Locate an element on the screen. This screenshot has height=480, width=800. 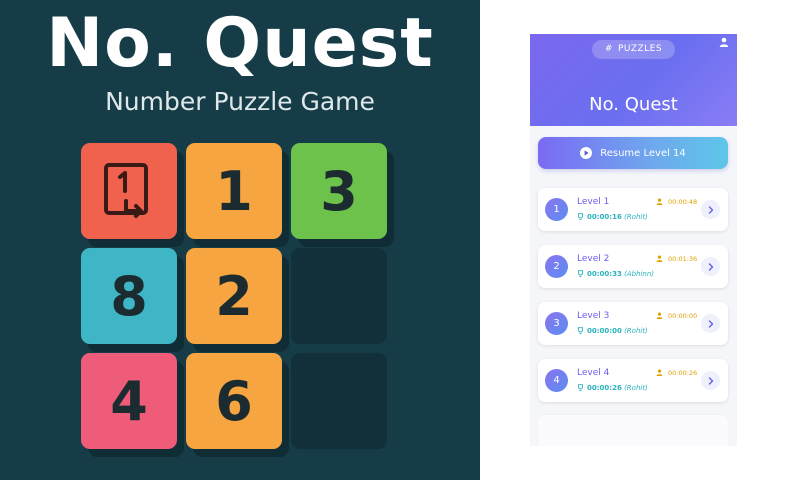
tile-number: 4 is located at coordinates (129, 401).